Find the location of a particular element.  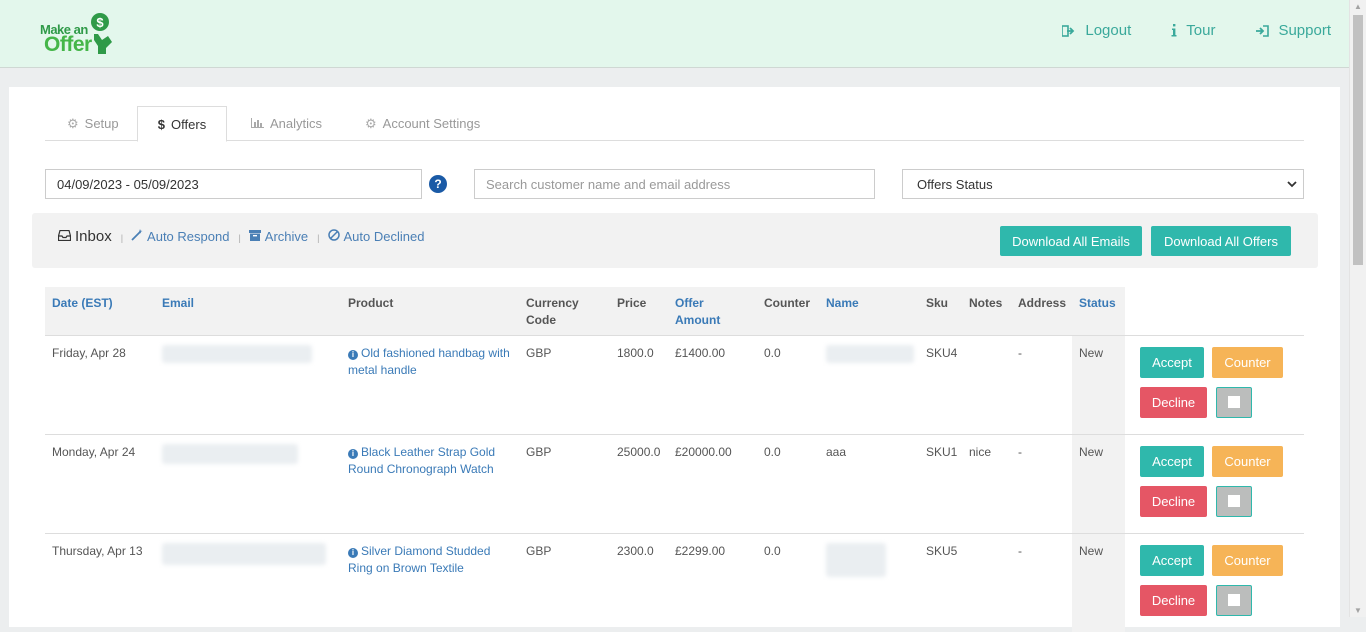

folder-auto-respond-label: Auto Respond is located at coordinates (188, 236).